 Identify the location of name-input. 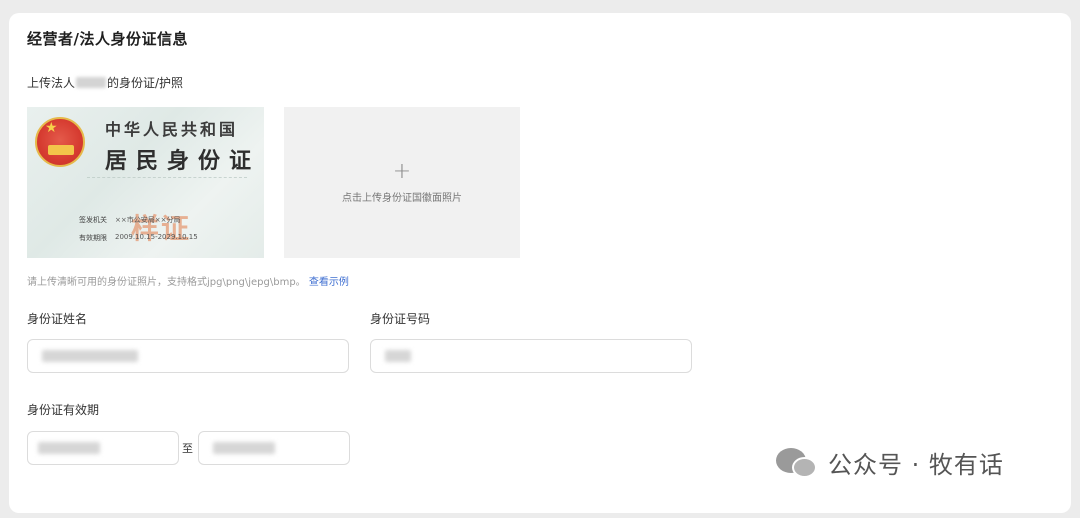
(188, 356).